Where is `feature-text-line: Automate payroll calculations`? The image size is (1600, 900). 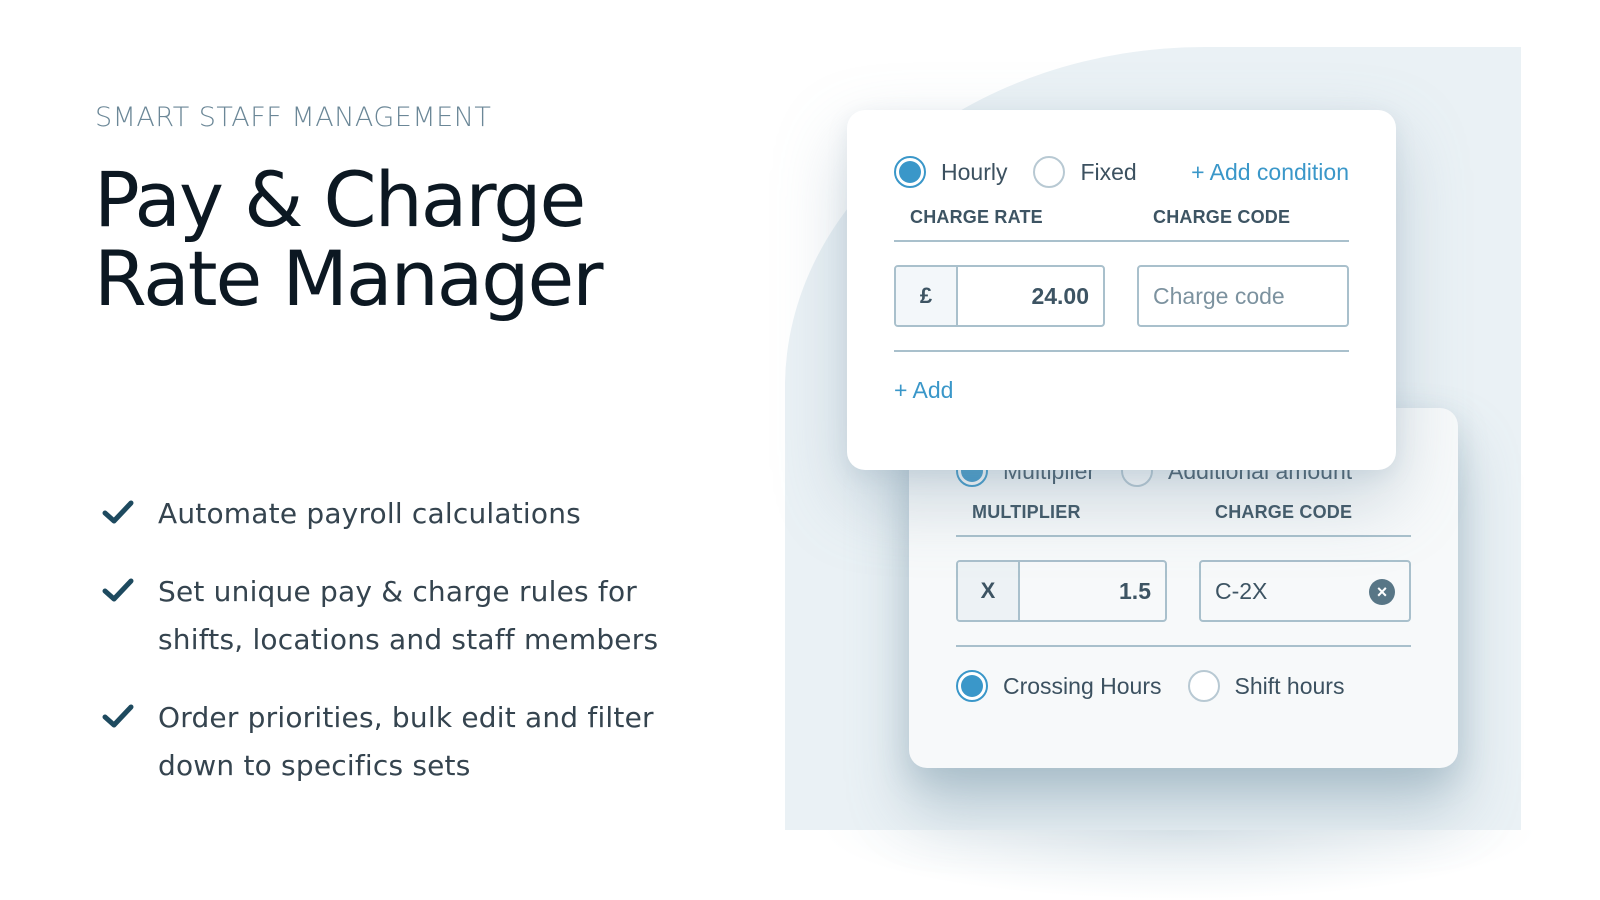
feature-text-line: Automate payroll calculations is located at coordinates (369, 513).